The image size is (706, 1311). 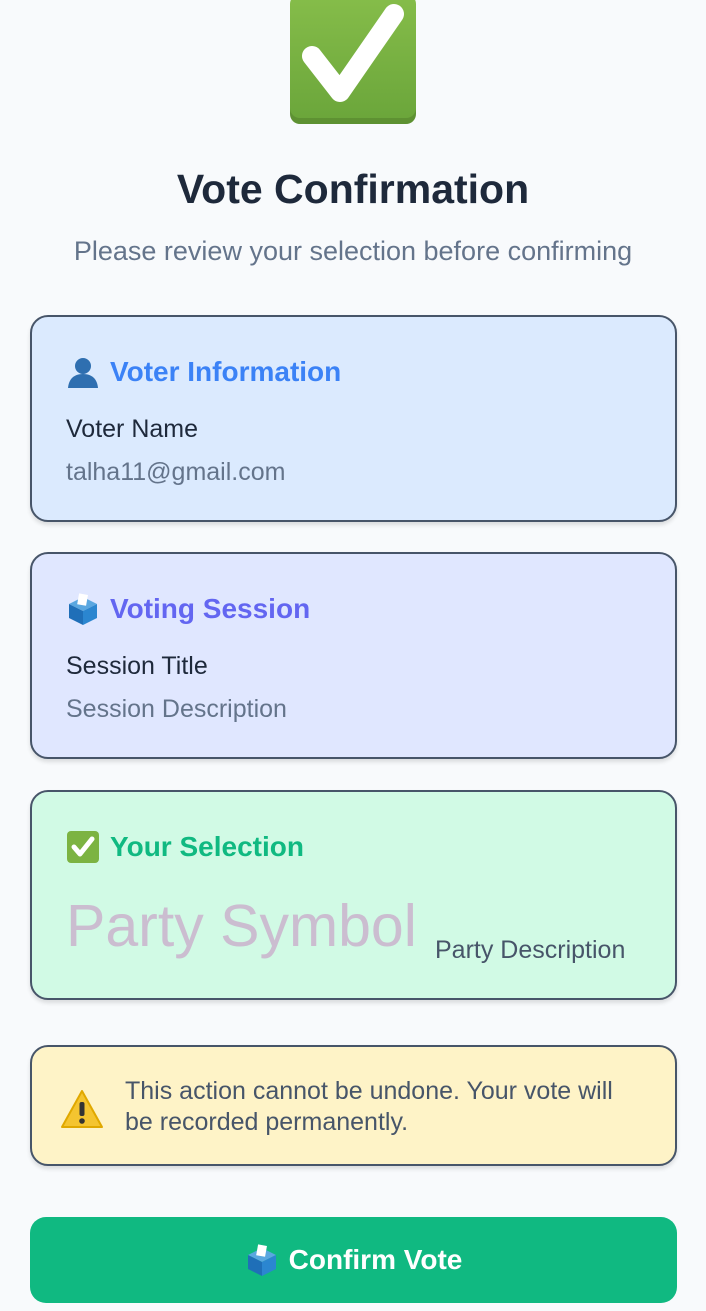 I want to click on page-title: Vote Confirmation, so click(x=353, y=189).